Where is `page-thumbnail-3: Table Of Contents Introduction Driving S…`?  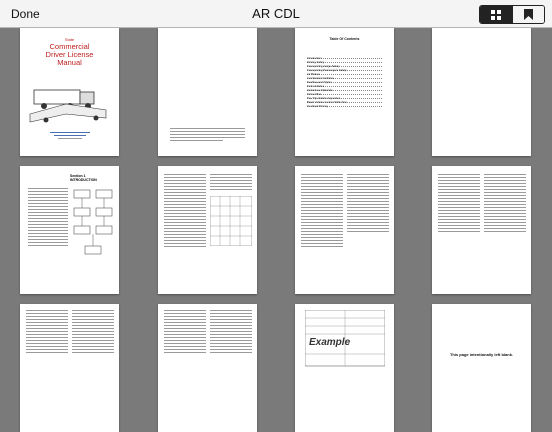
page-thumbnail-3: Table Of Contents Introduction Driving S… is located at coordinates (344, 92).